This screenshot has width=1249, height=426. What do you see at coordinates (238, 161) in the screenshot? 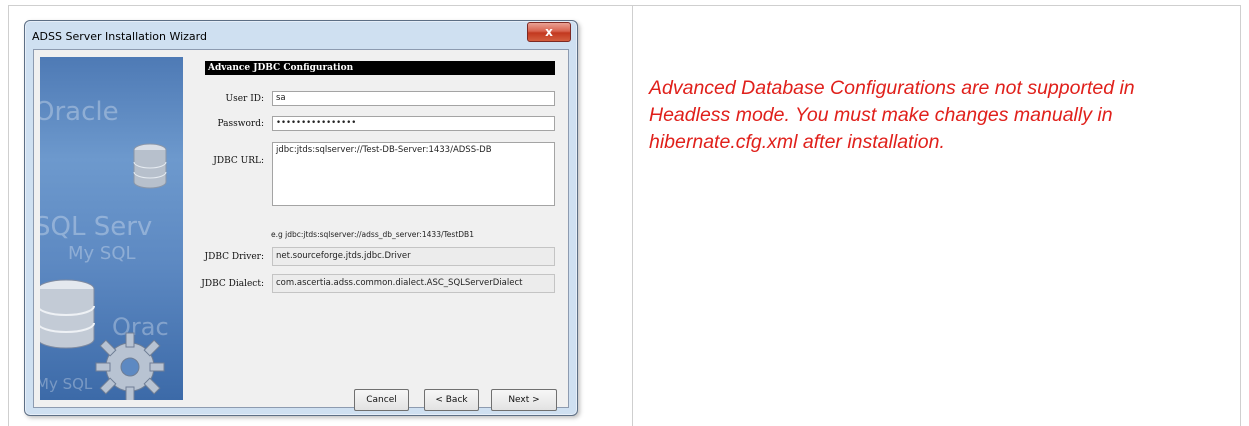
I see `jdbc-url-label: JDBC URL:` at bounding box center [238, 161].